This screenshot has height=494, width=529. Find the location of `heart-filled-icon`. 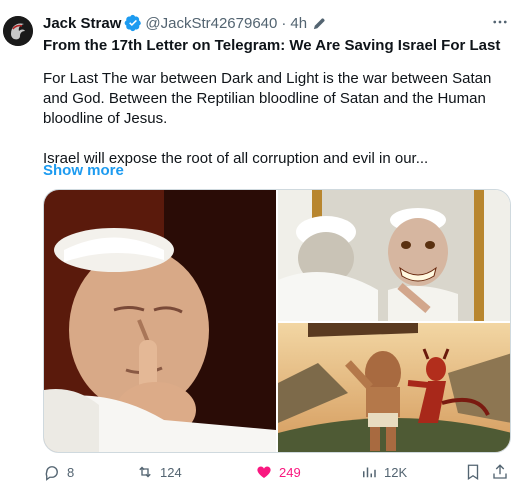

heart-filled-icon is located at coordinates (264, 472).